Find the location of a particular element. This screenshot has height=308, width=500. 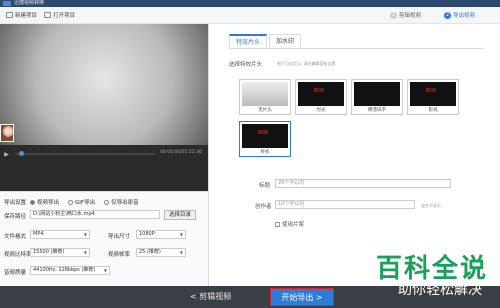

effect-card-film: BOX 影视 is located at coordinates (433, 97).